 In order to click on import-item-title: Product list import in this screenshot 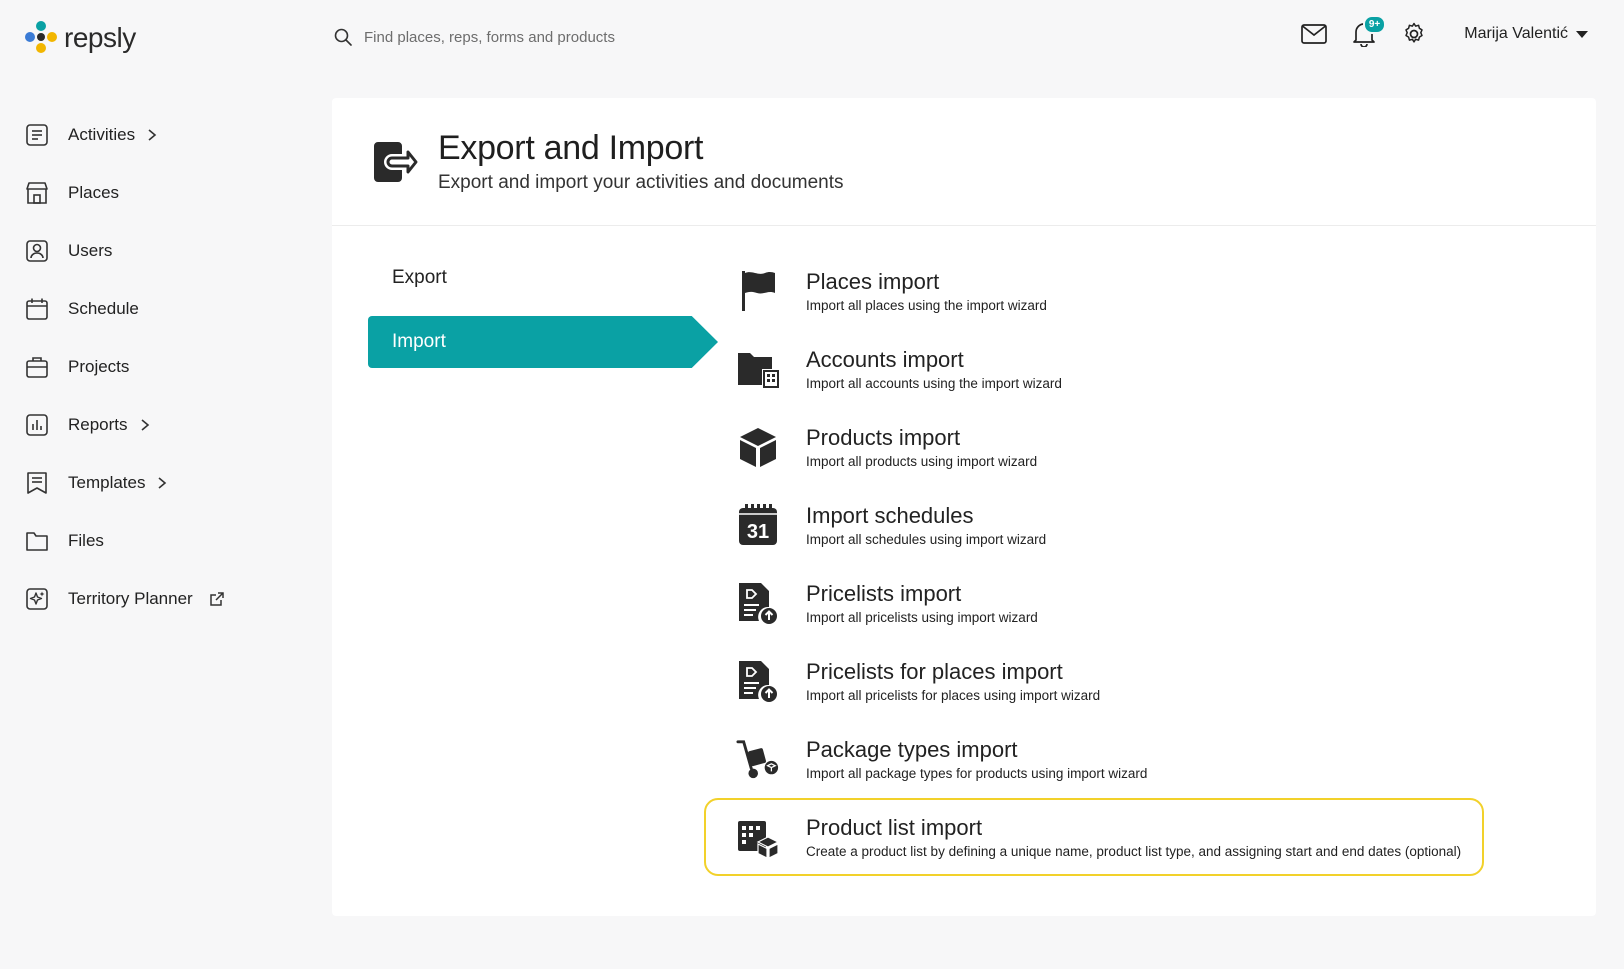, I will do `click(894, 827)`.